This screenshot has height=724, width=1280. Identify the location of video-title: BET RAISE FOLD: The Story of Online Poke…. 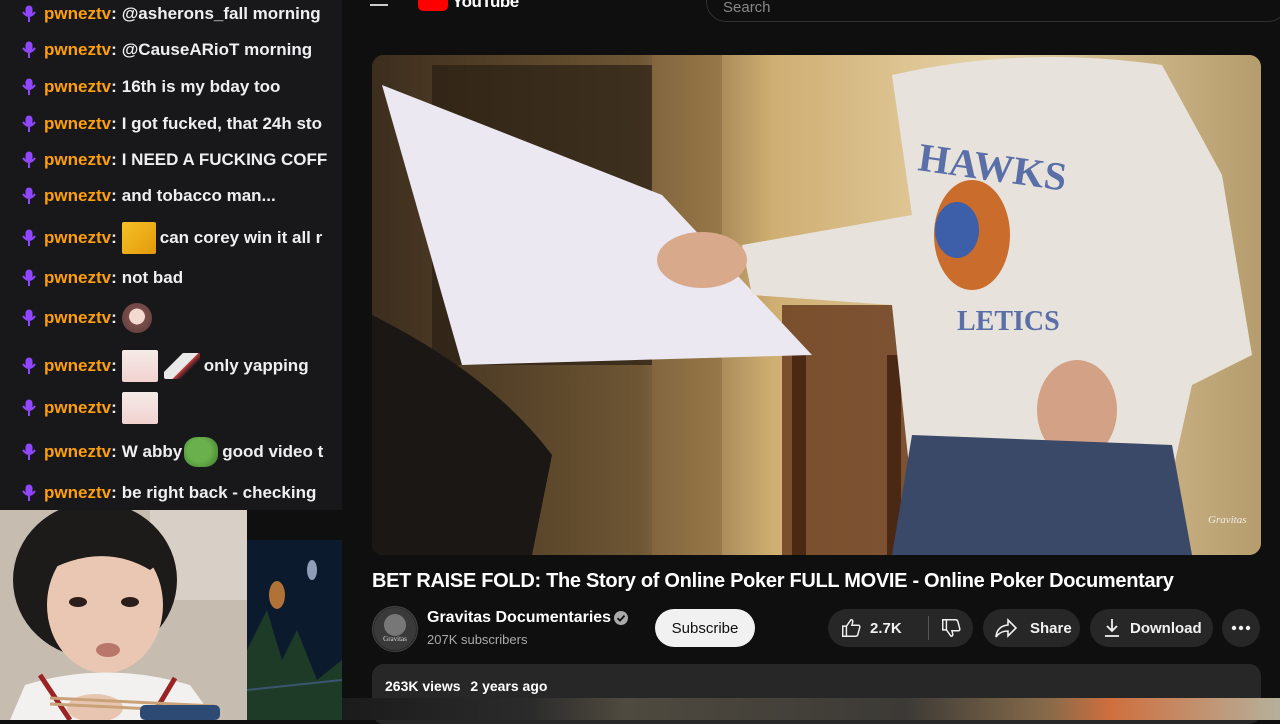
(773, 581).